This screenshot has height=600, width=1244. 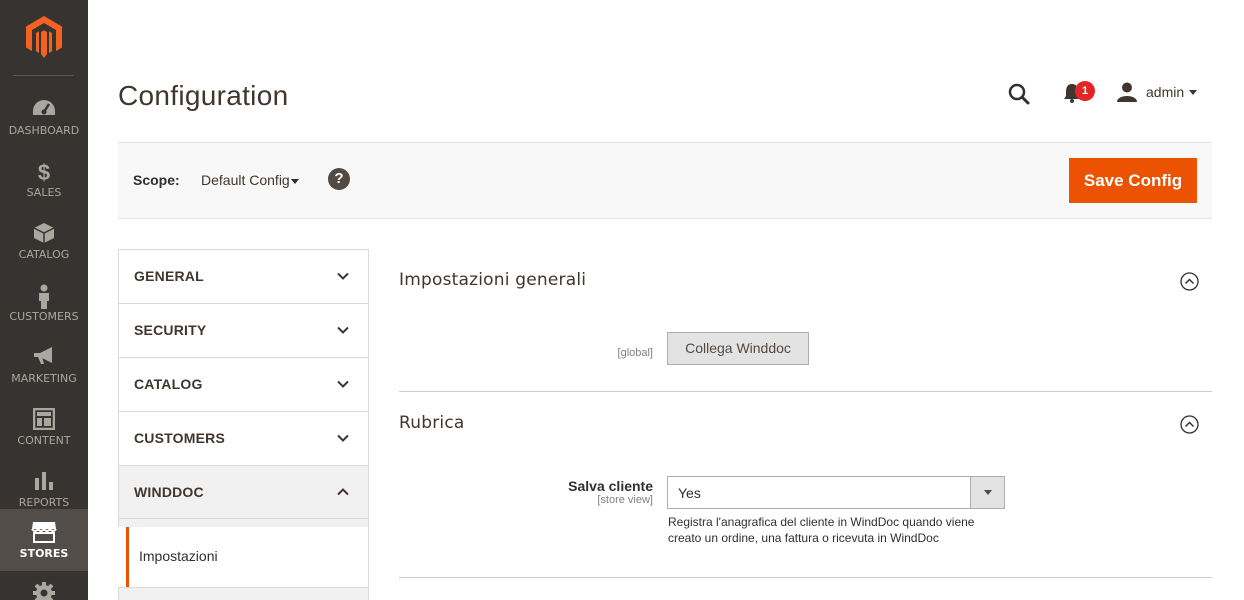 I want to click on salva-cliente-label: Salva cliente, so click(x=610, y=486).